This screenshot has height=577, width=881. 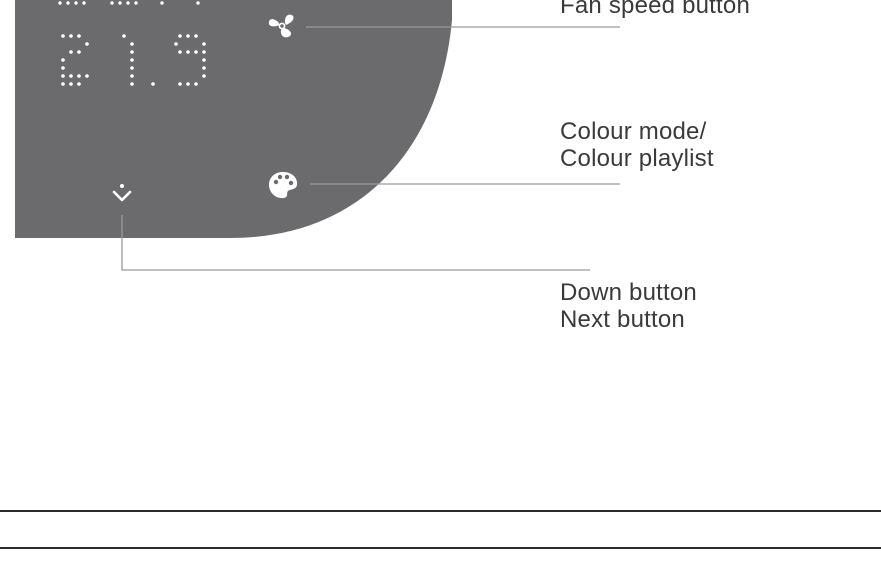 I want to click on colour-mode-callout: Colour mode/ Colour playlist, so click(x=637, y=145).